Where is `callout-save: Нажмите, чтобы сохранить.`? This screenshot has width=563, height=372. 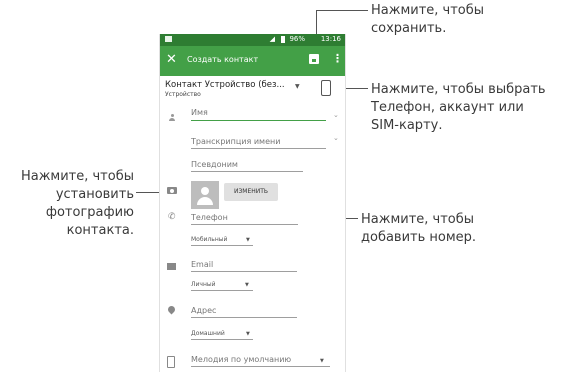
callout-save: Нажмите, чтобы сохранить. is located at coordinates (428, 19).